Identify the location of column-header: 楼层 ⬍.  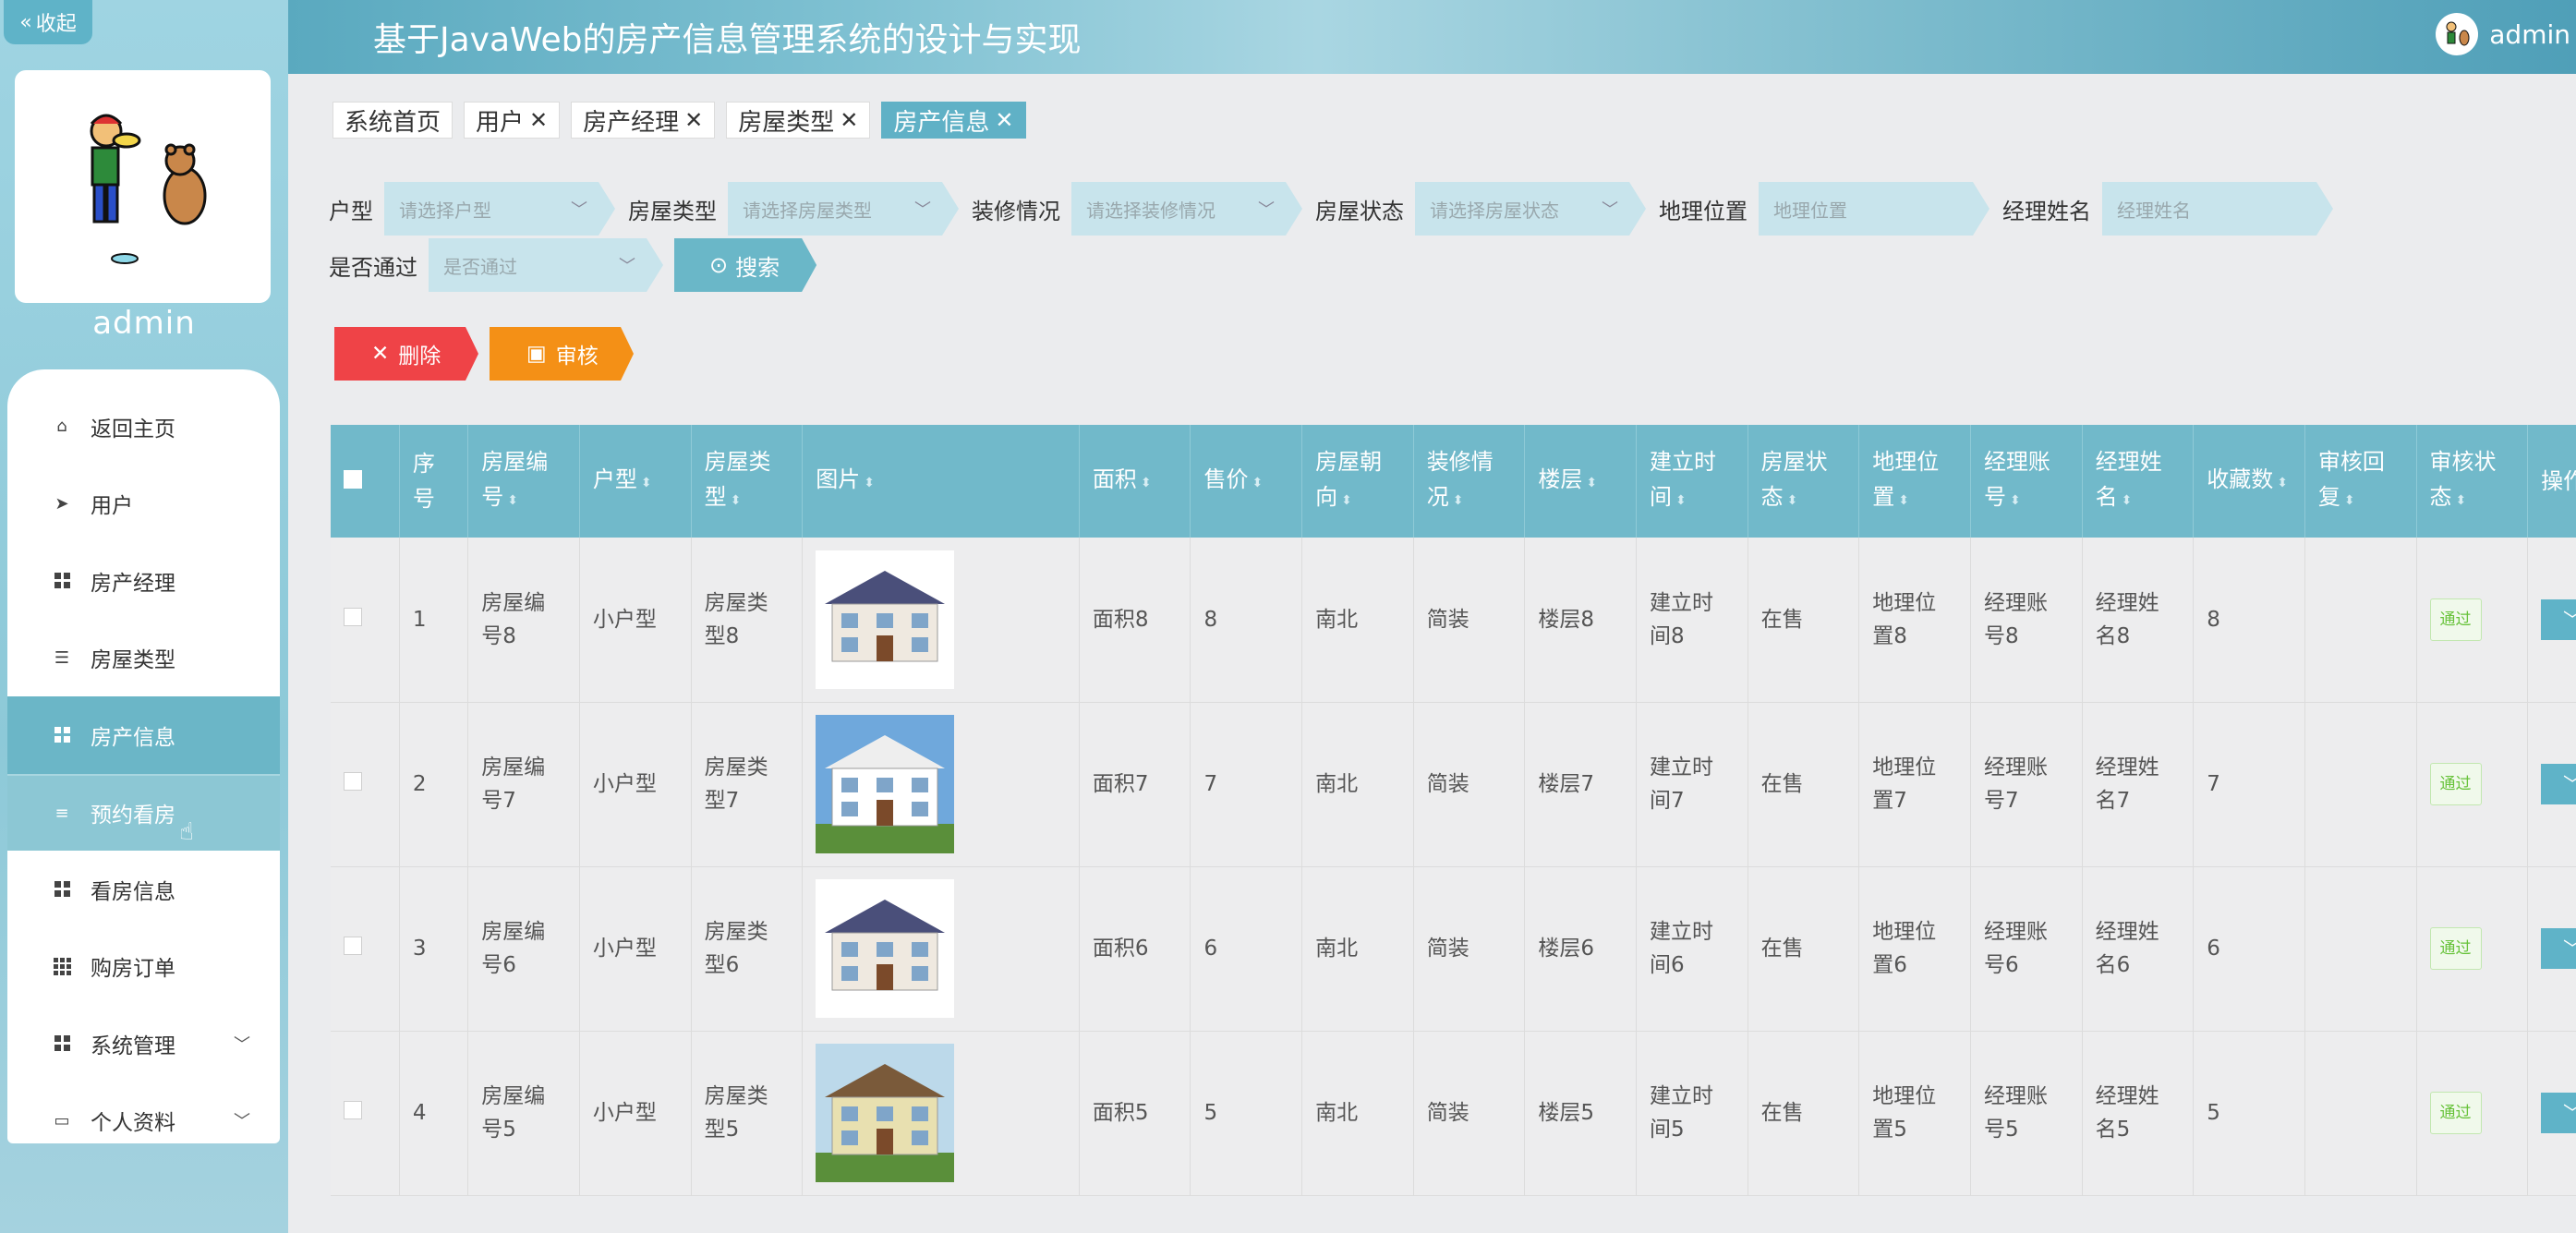
(1581, 481).